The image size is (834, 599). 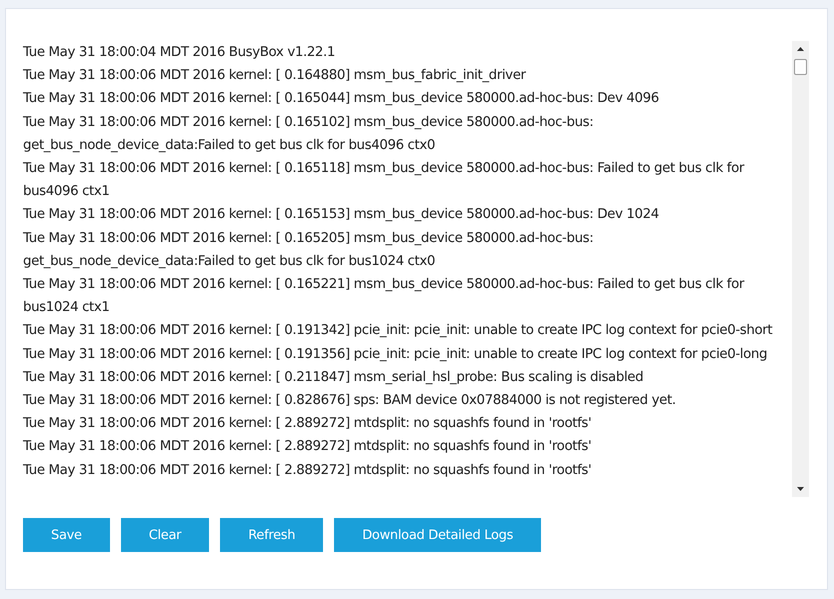 I want to click on log-line: Tue May 31 18:00:06 MDT 2016 kernel: [ 0.211847] msm_serial_hsl_probe: Bus scaling is disabled, so click(x=333, y=377).